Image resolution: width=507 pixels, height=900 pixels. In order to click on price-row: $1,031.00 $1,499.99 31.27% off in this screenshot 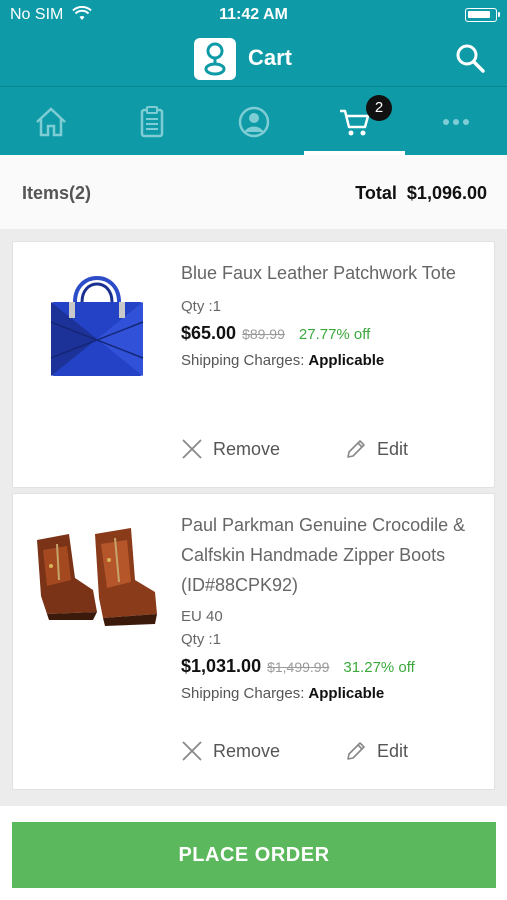, I will do `click(331, 666)`.